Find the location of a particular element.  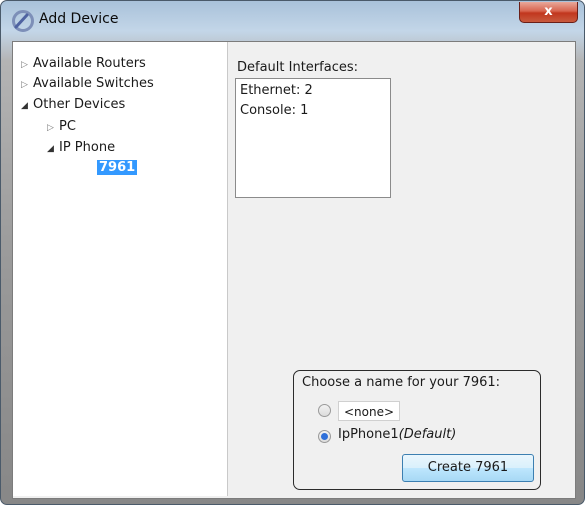

default-suffix: (Default) is located at coordinates (427, 434).